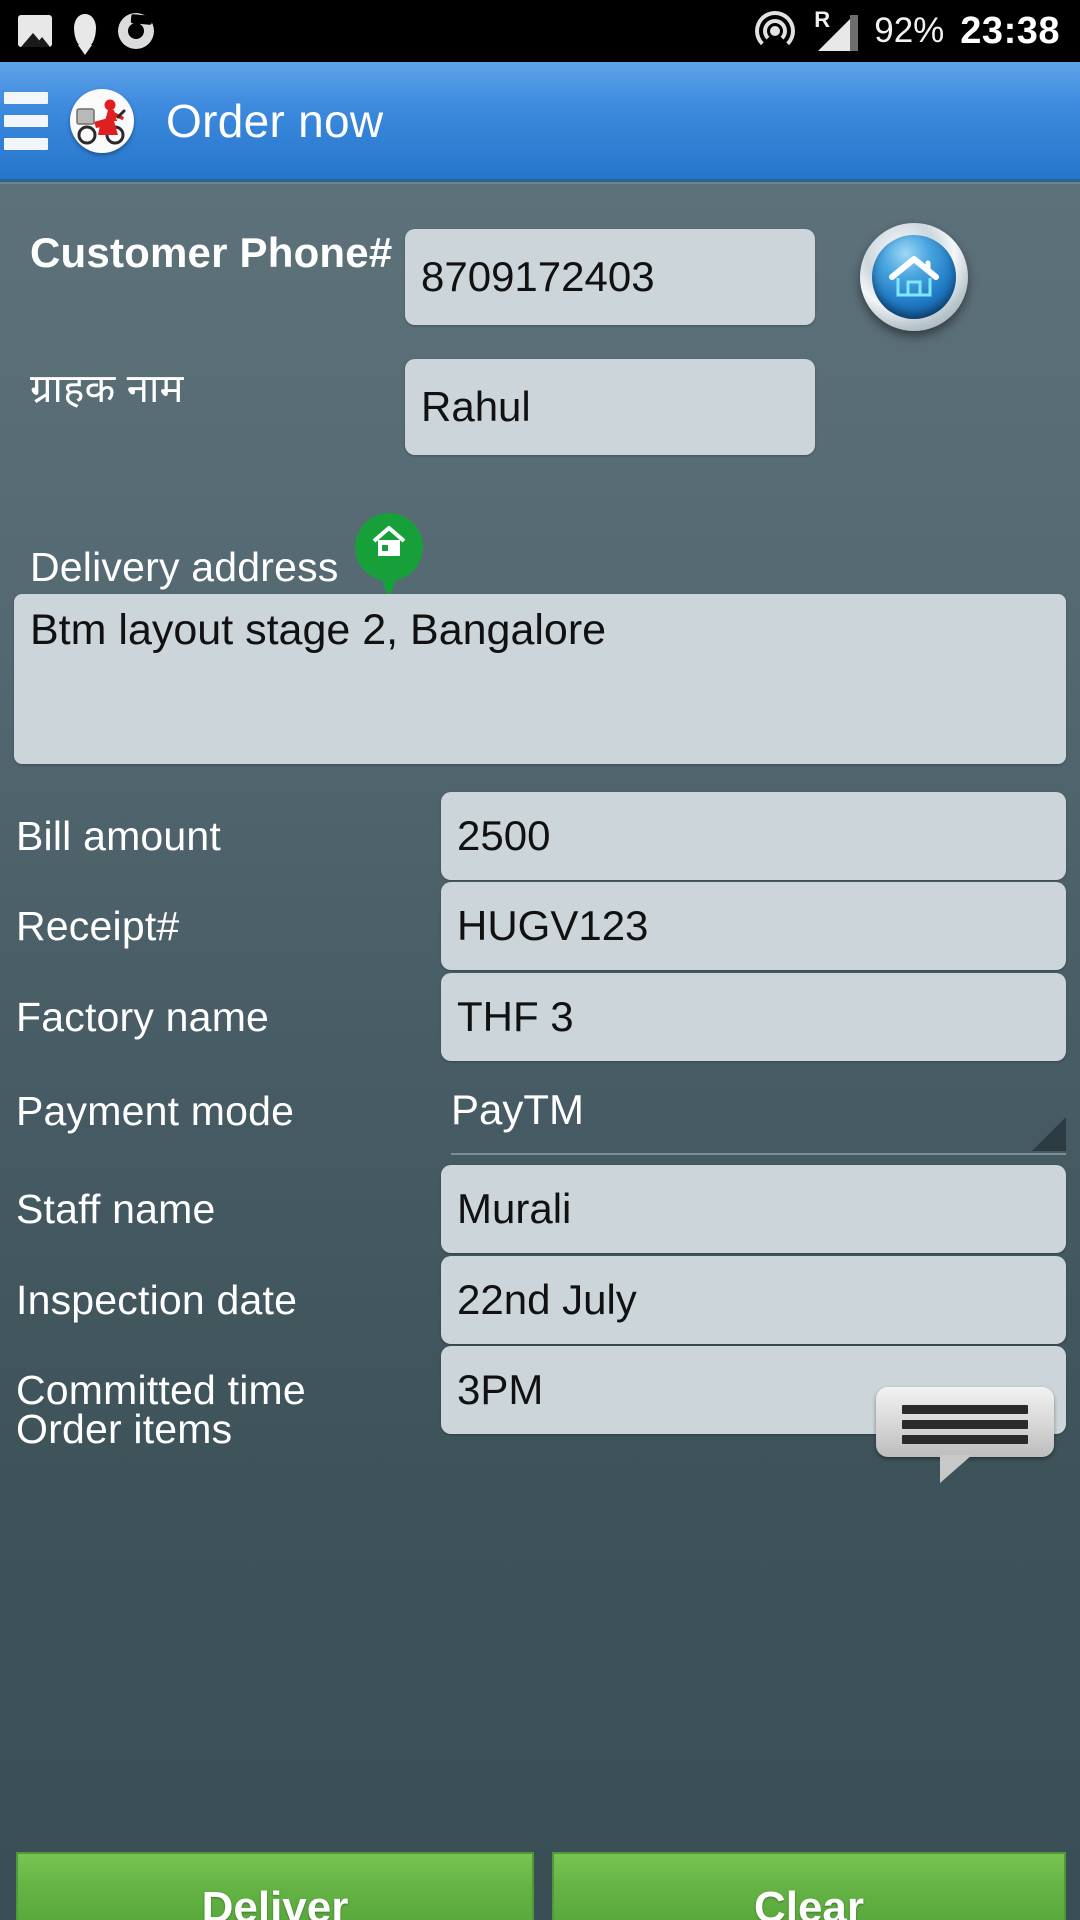 This screenshot has width=1080, height=1920. What do you see at coordinates (275, 1901) in the screenshot?
I see `deliver-button-label: Deliver` at bounding box center [275, 1901].